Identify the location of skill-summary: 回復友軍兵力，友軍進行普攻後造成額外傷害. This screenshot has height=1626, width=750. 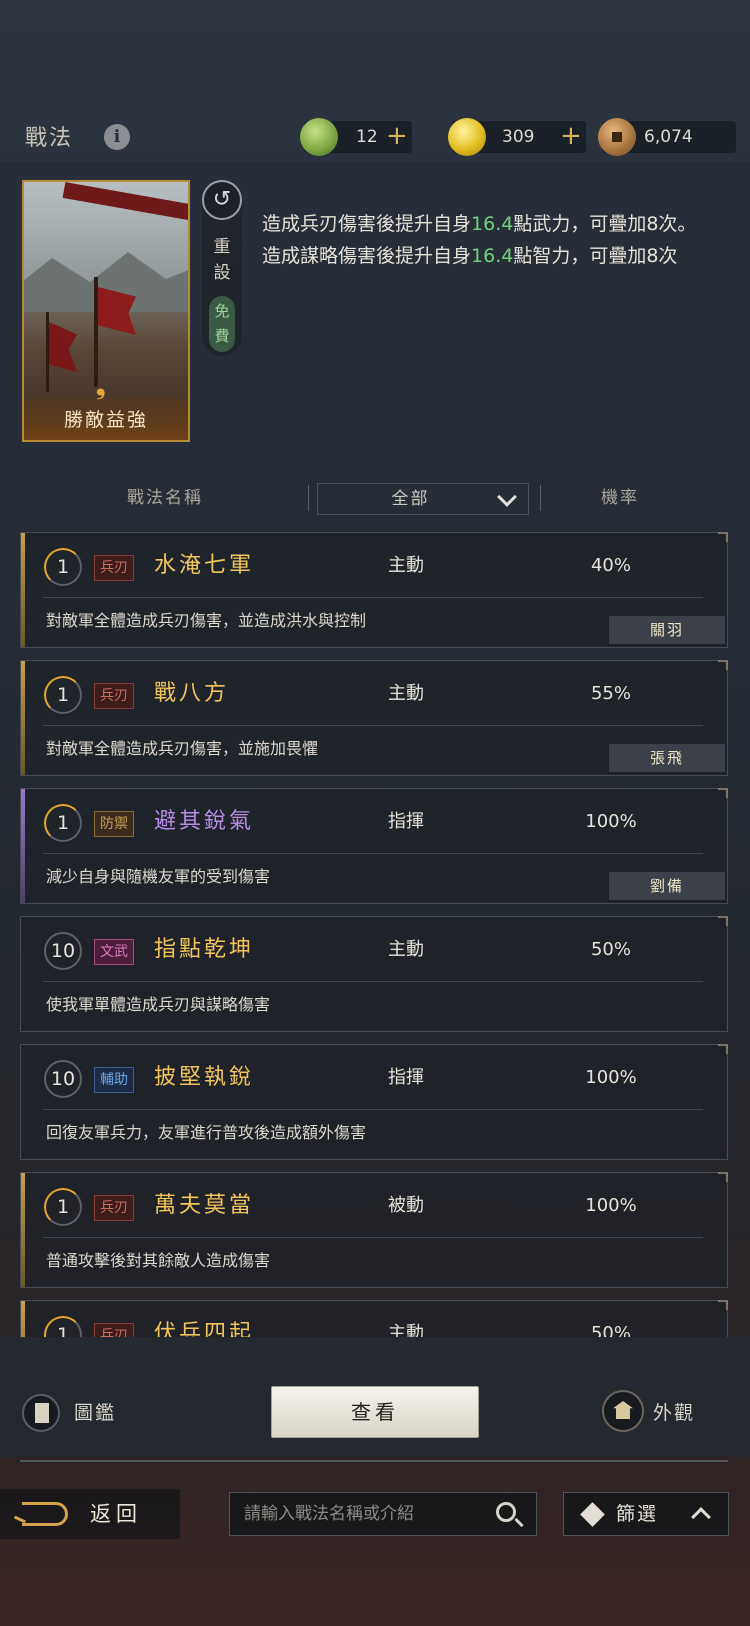
(206, 1132).